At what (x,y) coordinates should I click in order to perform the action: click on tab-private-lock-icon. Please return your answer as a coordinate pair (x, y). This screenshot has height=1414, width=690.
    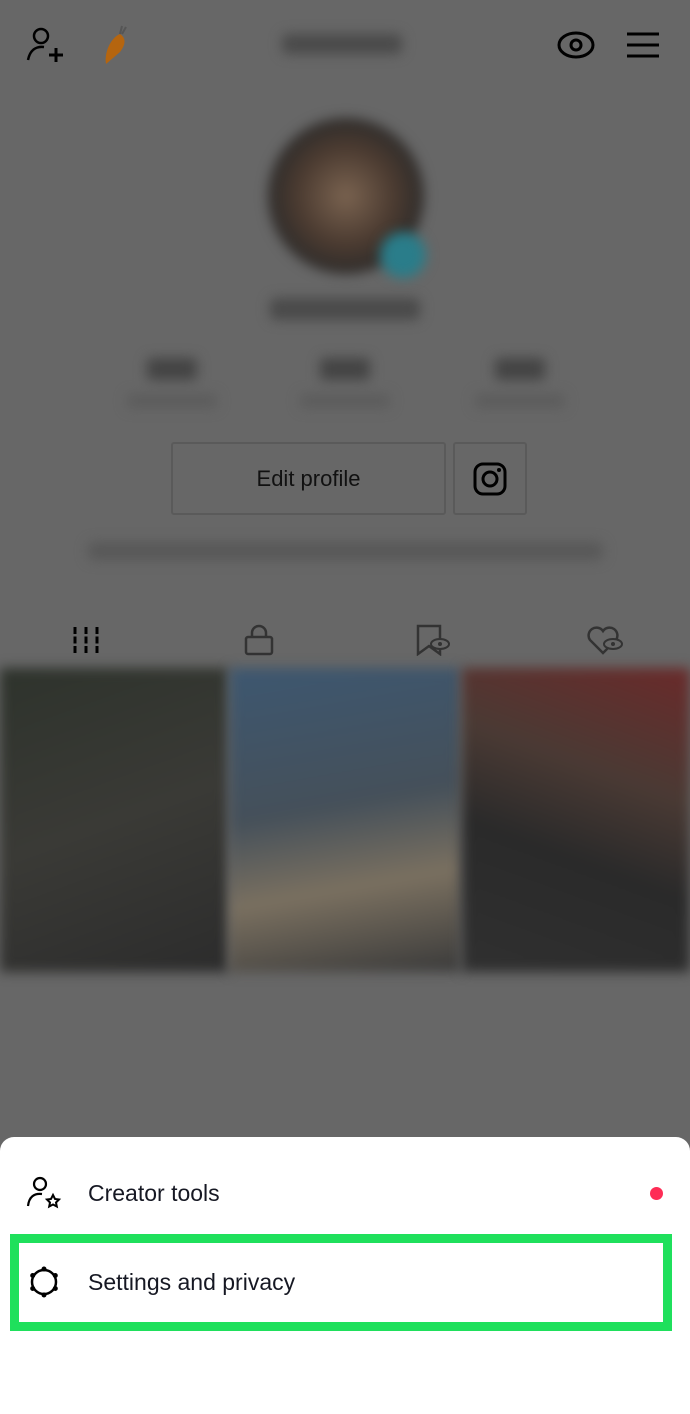
    Looking at the image, I should click on (259, 640).